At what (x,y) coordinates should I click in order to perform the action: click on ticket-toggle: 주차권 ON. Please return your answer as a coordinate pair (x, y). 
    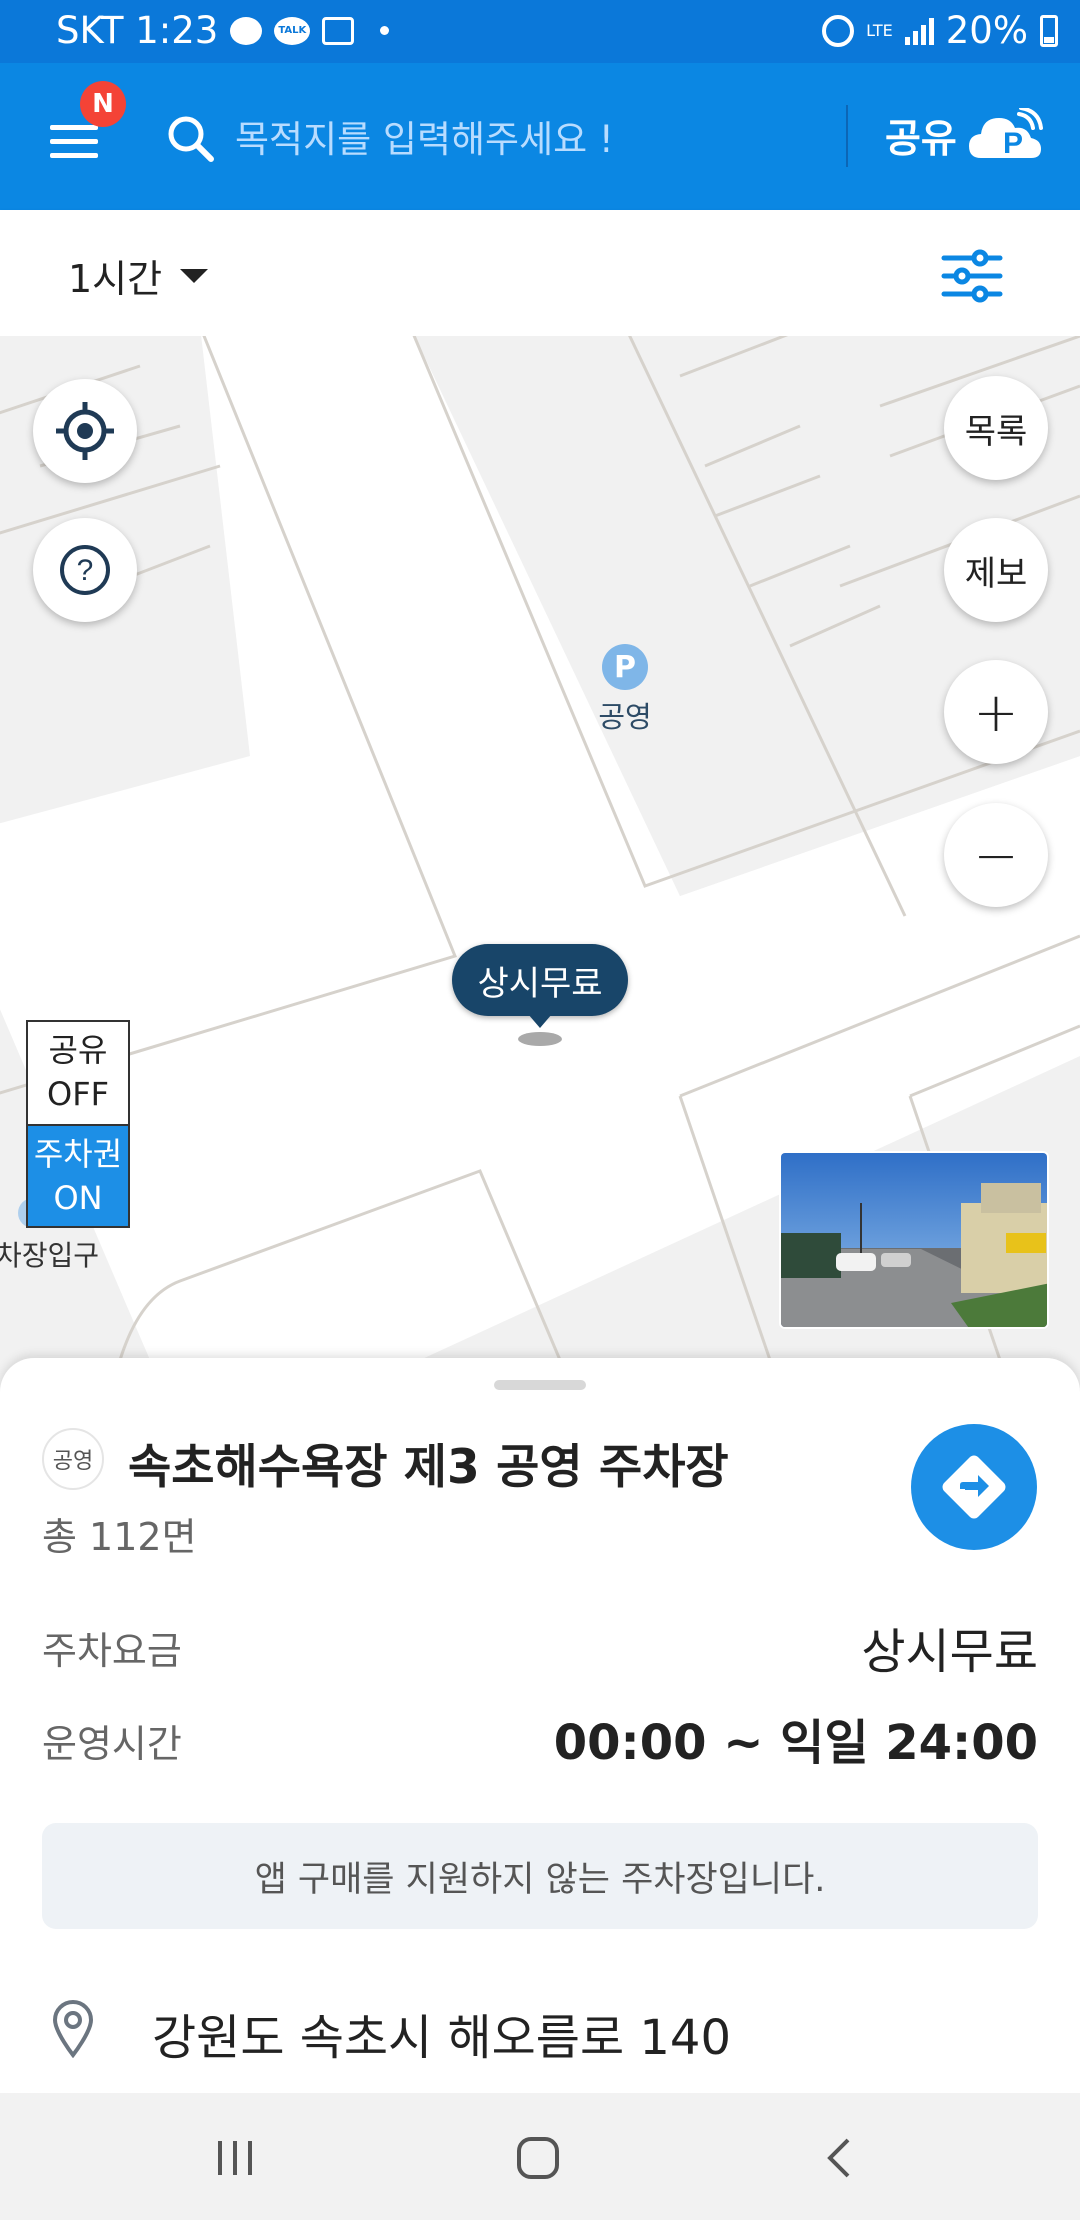
    Looking at the image, I should click on (78, 1177).